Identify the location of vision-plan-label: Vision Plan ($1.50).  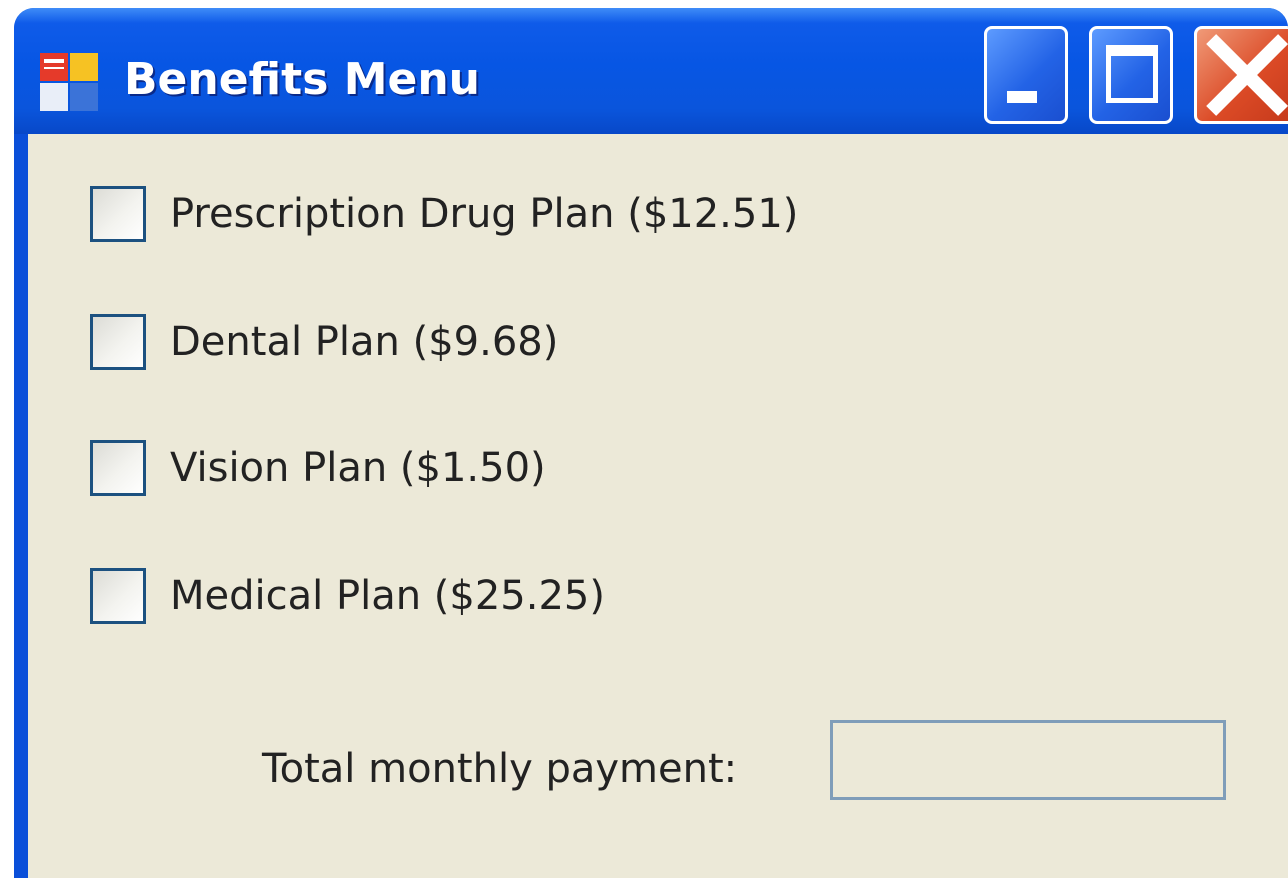
(358, 468).